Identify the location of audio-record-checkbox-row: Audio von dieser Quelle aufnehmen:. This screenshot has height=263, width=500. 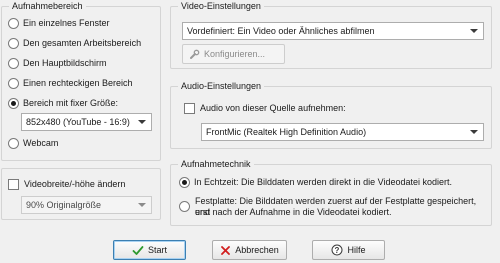
(265, 108).